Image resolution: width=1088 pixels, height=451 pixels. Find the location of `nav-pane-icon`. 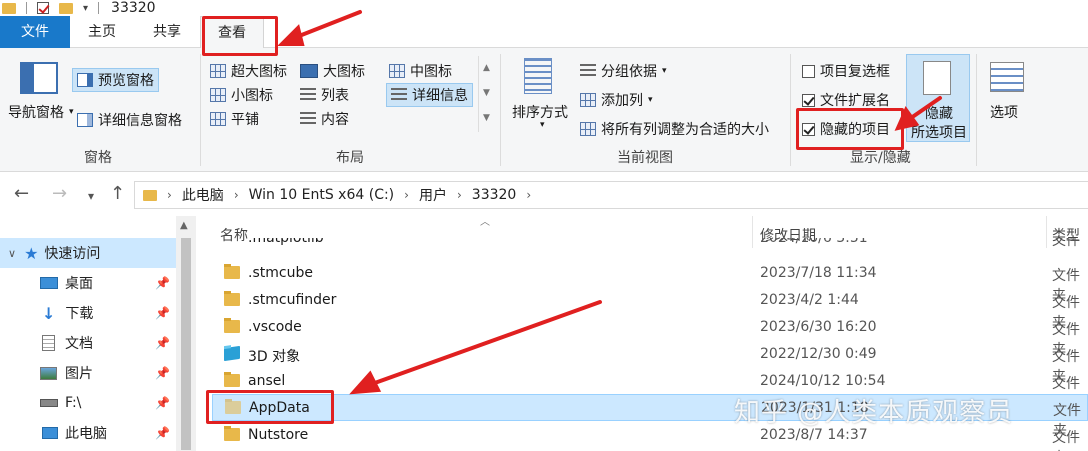

nav-pane-icon is located at coordinates (39, 78).